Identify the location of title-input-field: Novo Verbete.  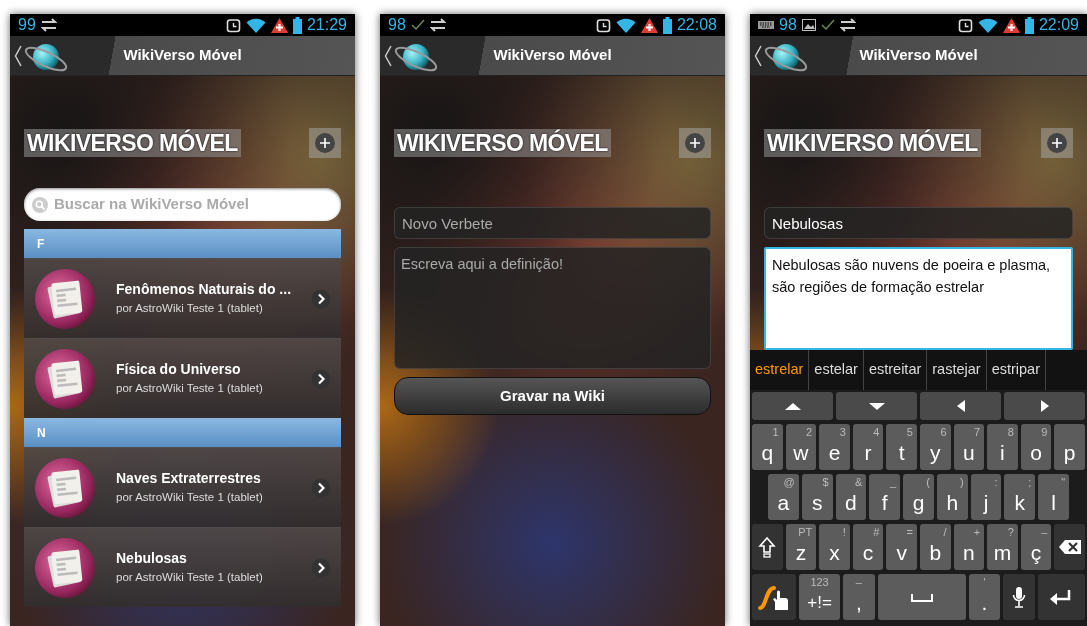
(552, 223).